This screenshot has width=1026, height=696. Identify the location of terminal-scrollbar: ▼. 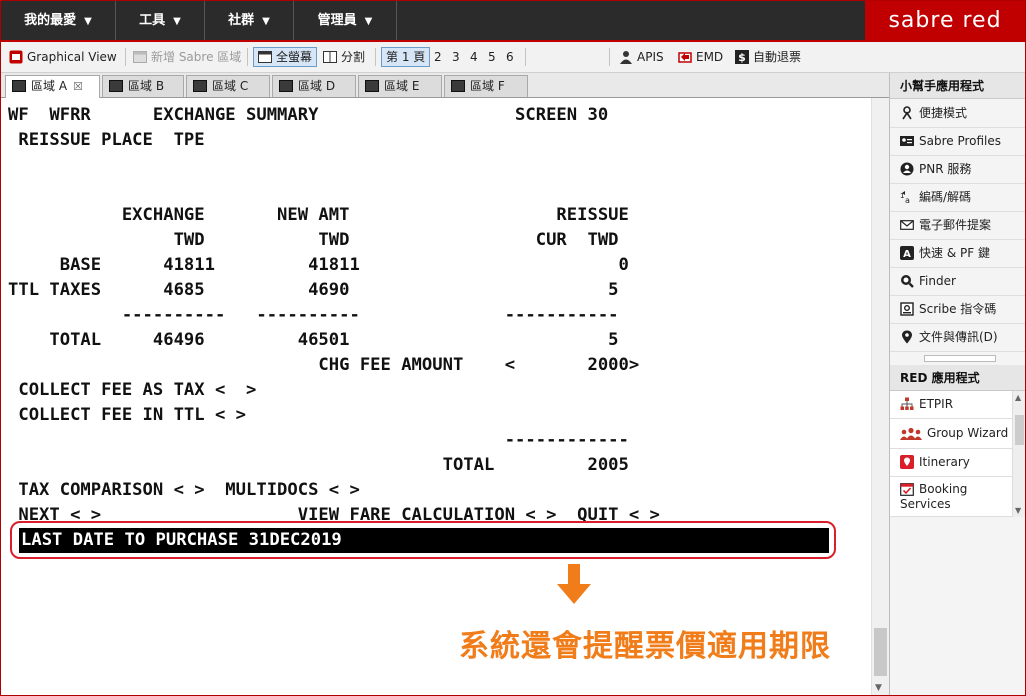
(880, 396).